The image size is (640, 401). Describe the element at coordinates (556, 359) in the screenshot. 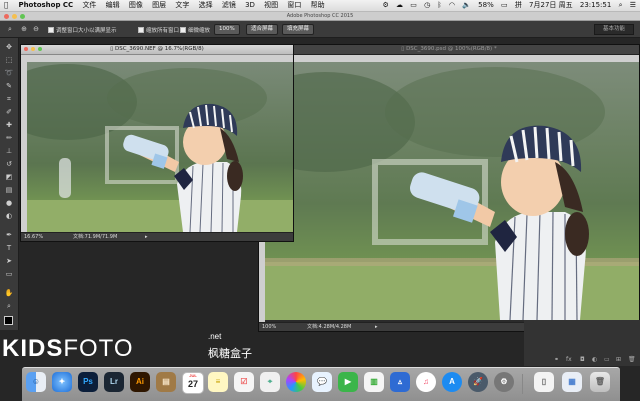

I see `link-layers-icon: ⚭` at that location.